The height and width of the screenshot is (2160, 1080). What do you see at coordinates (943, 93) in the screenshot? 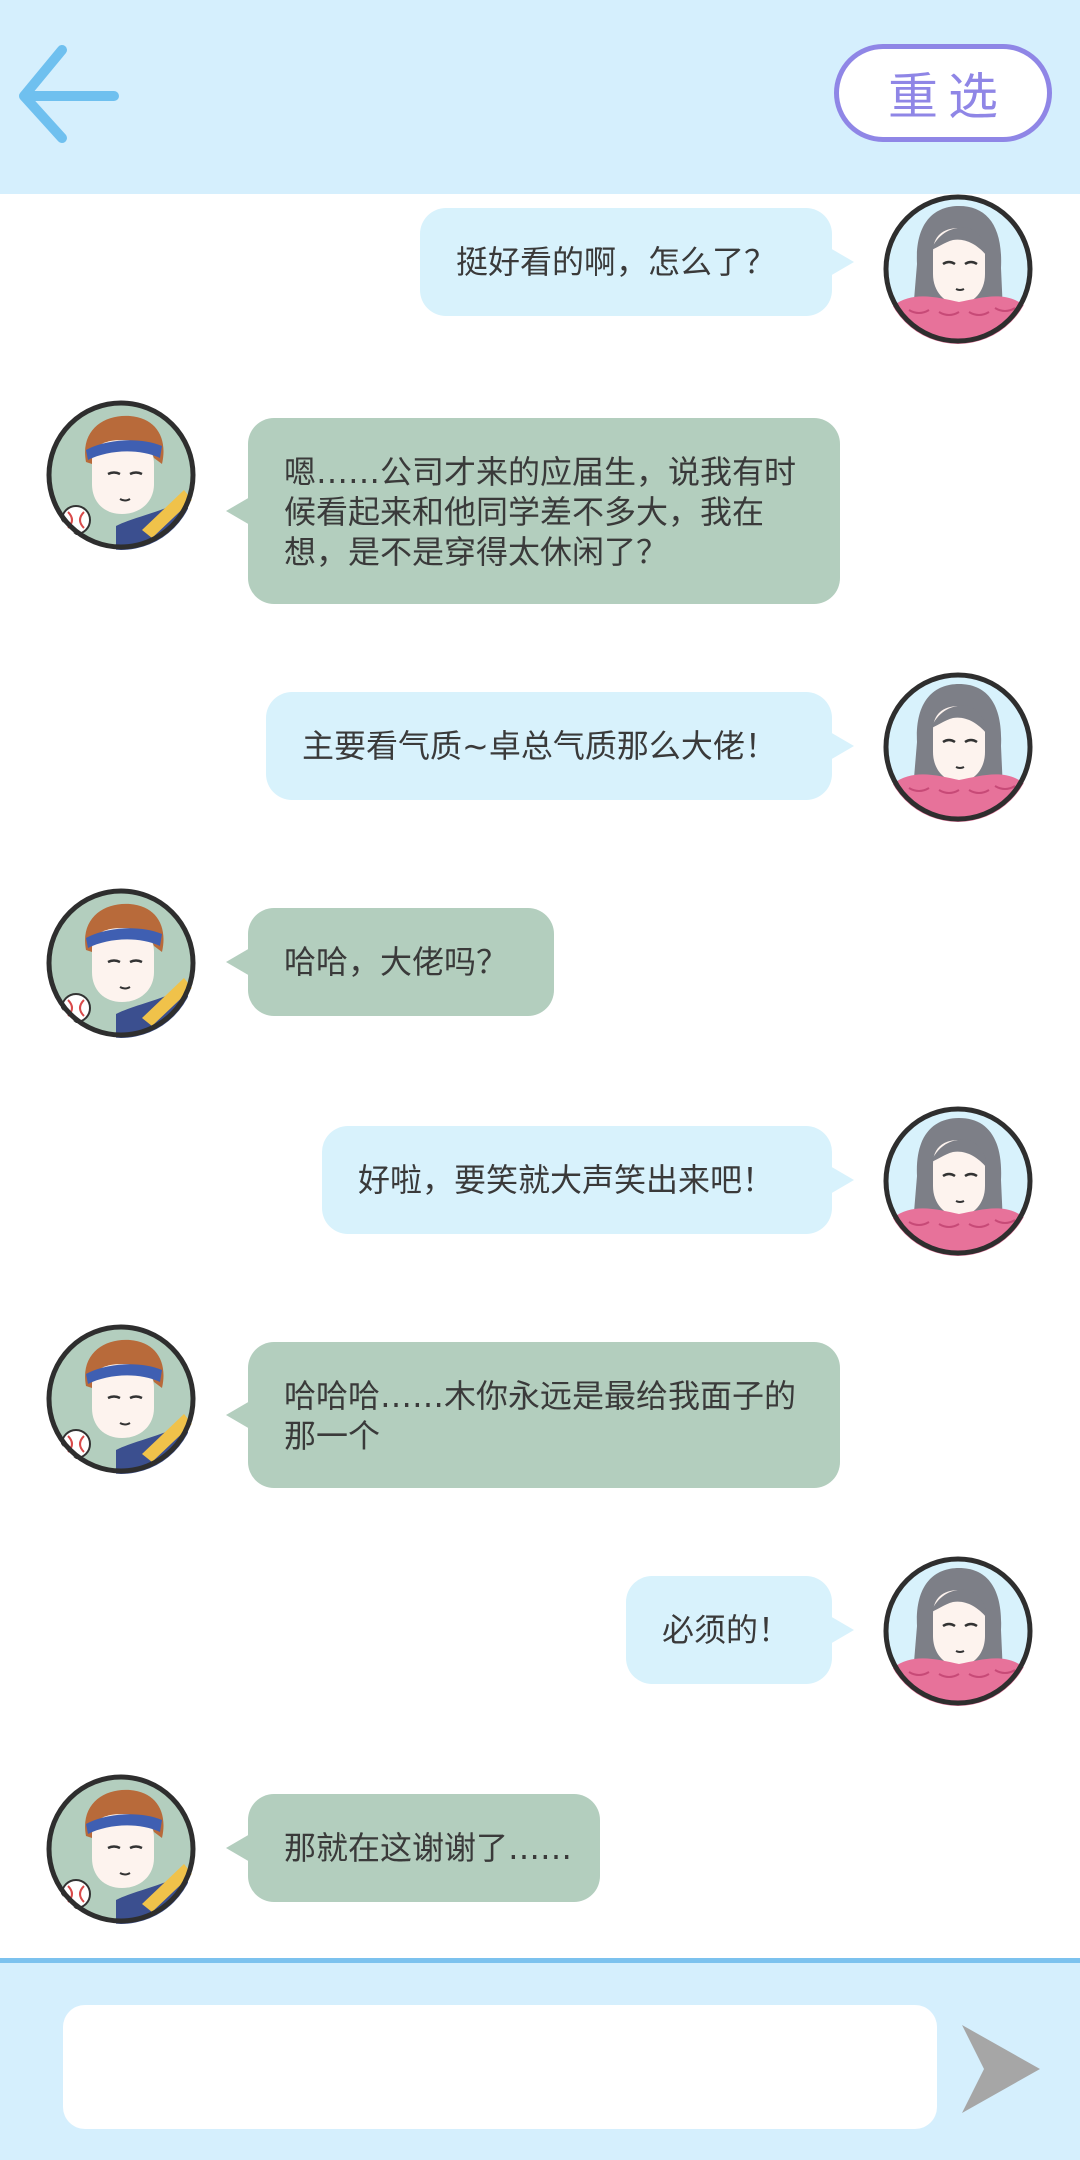
I see `reselect-button: 重选` at bounding box center [943, 93].